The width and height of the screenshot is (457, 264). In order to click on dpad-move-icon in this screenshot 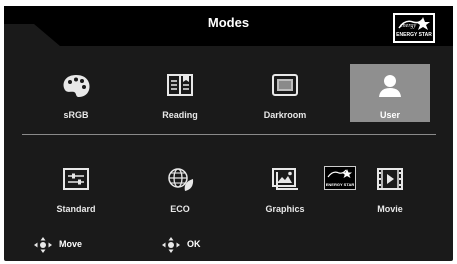, I will do `click(43, 245)`.